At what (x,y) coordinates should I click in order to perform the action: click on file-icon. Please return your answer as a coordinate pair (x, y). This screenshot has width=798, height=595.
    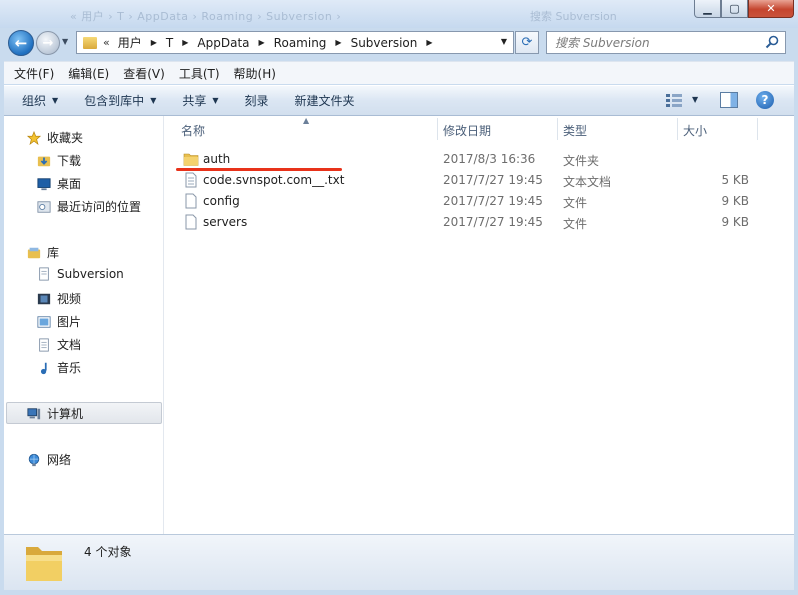
    Looking at the image, I should click on (191, 201).